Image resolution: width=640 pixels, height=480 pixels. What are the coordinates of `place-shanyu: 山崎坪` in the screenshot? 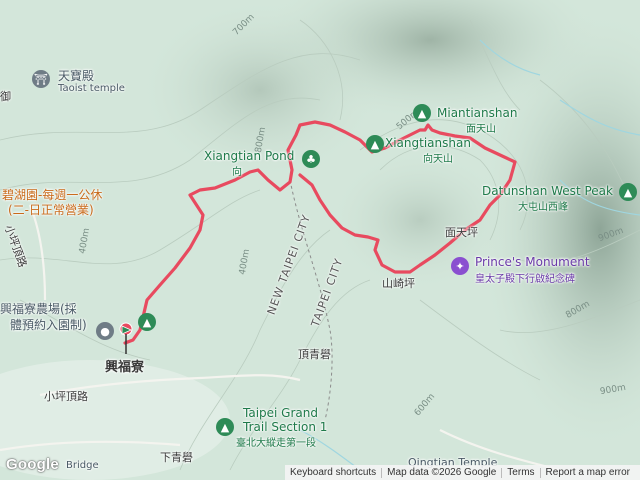 It's located at (398, 283).